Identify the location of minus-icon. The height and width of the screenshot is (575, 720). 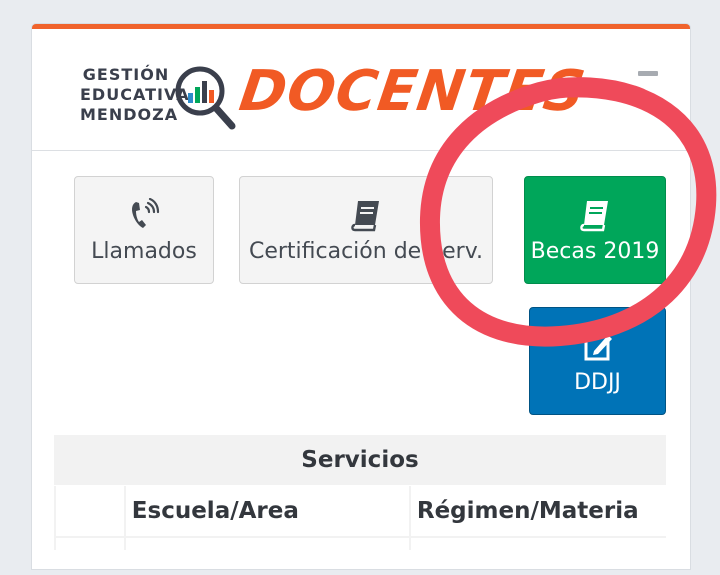
(648, 73).